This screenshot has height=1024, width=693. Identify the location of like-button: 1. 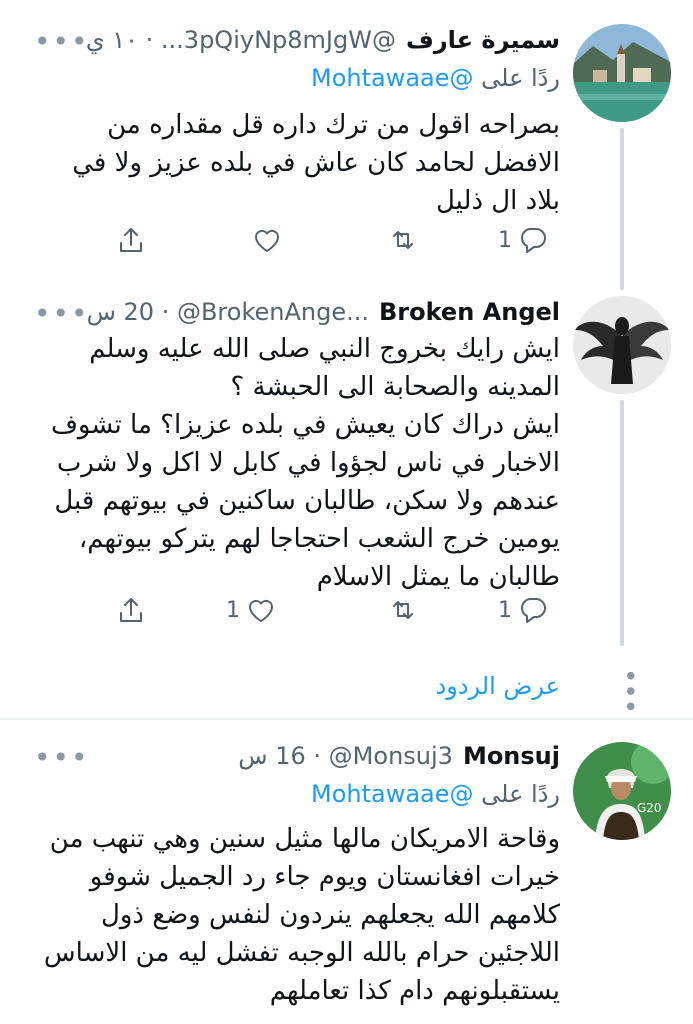
(251, 610).